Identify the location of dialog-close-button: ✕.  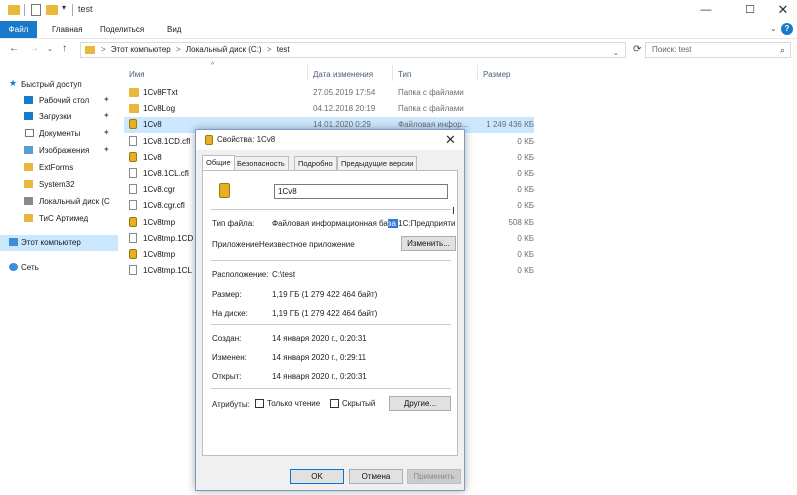
(450, 140).